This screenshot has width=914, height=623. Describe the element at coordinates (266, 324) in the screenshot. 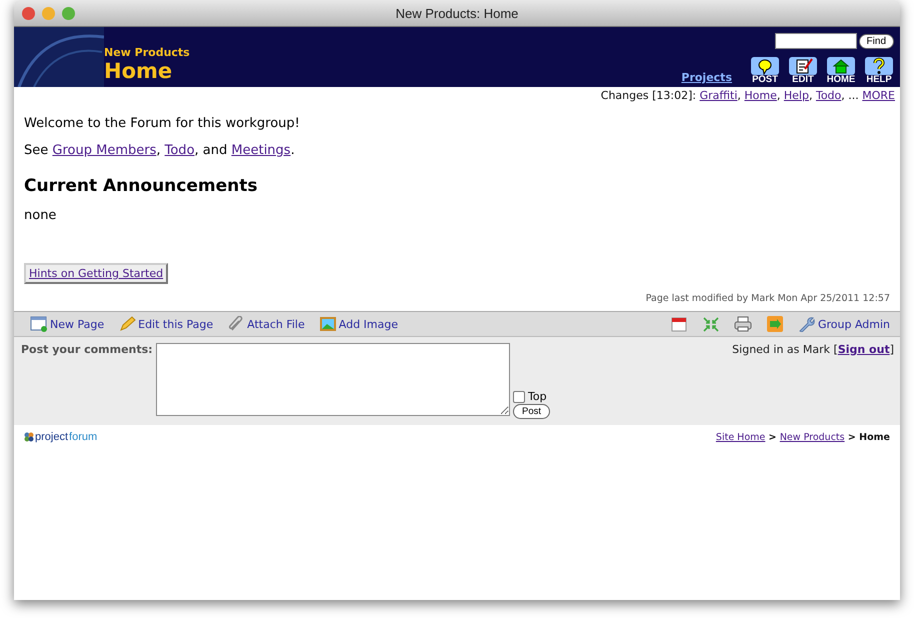

I see `attach-link: Attach File` at that location.